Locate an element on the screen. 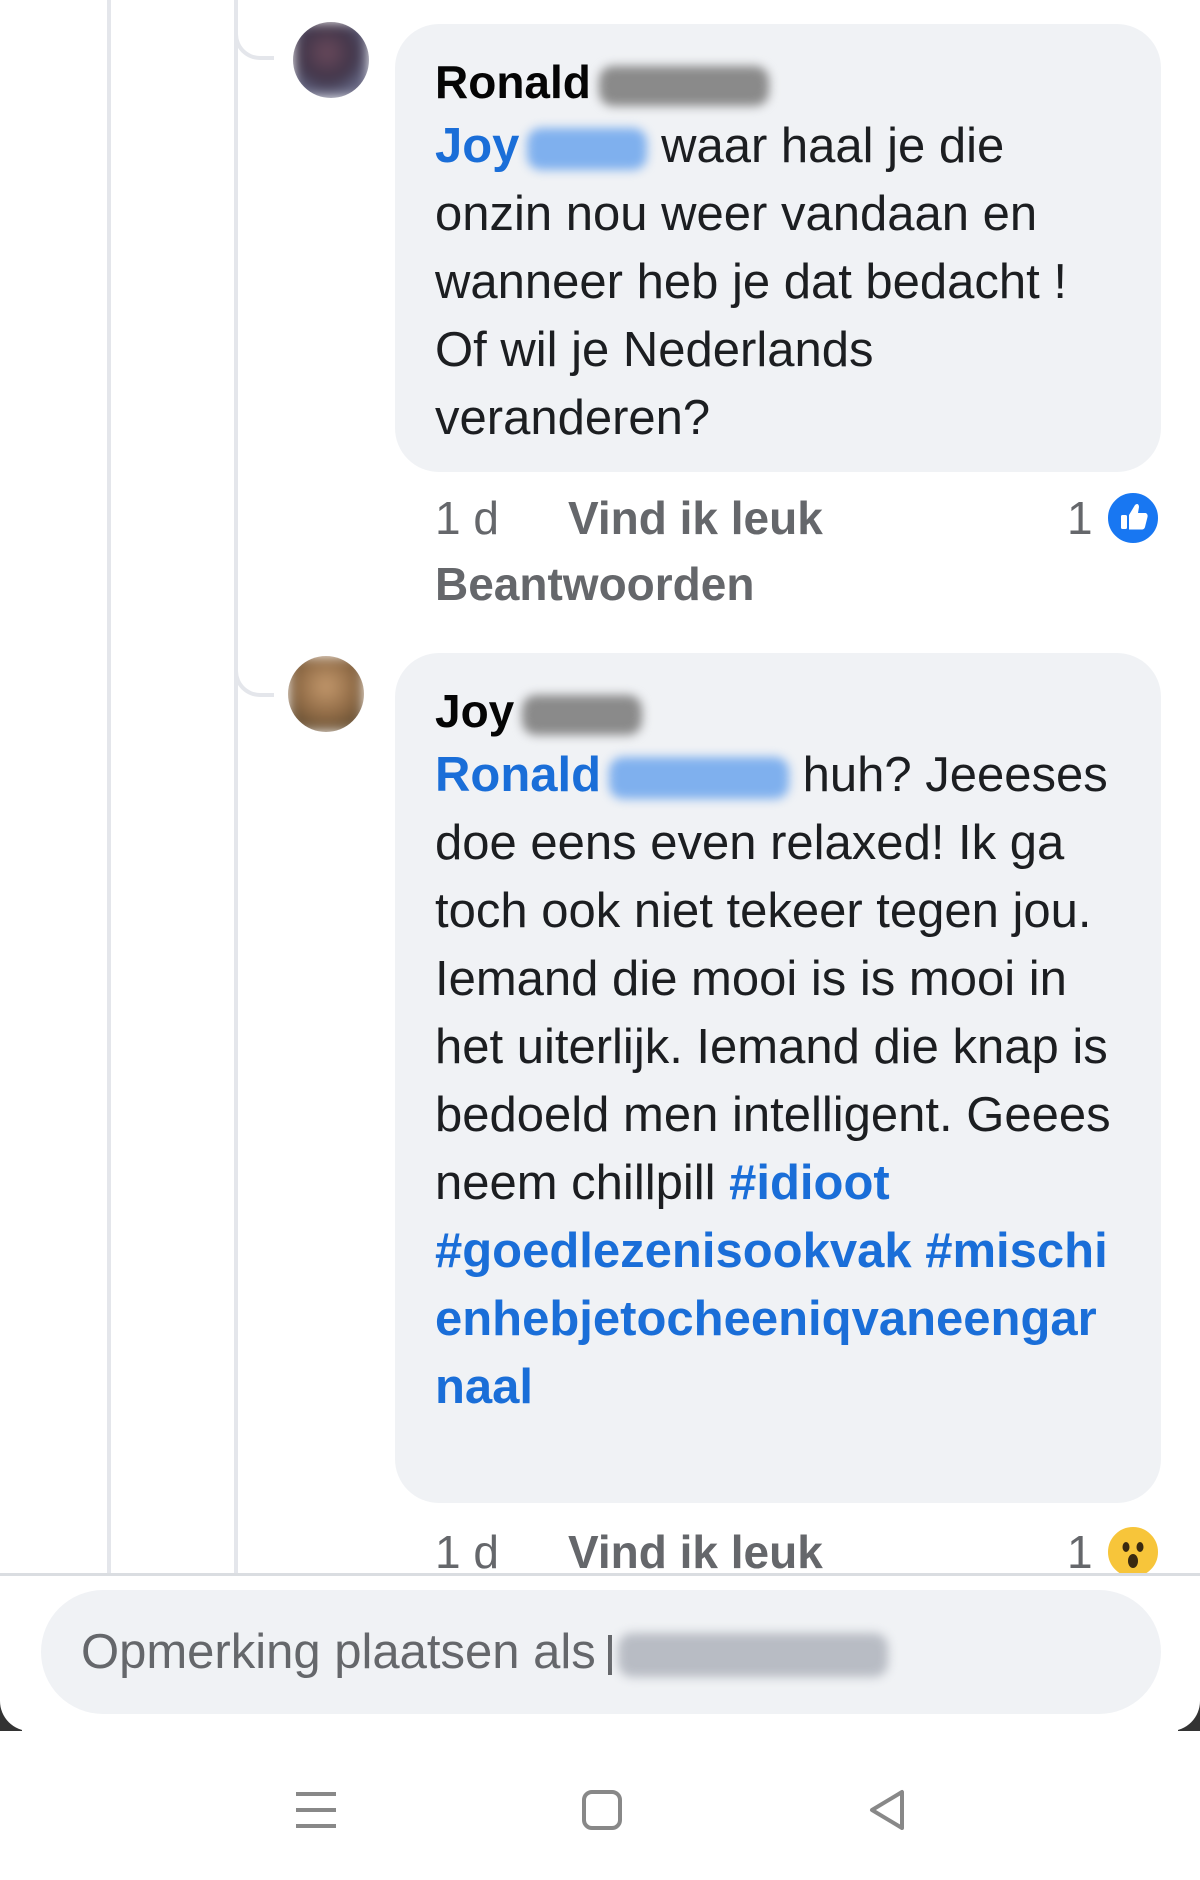  mention-link: Joy is located at coordinates (541, 146).